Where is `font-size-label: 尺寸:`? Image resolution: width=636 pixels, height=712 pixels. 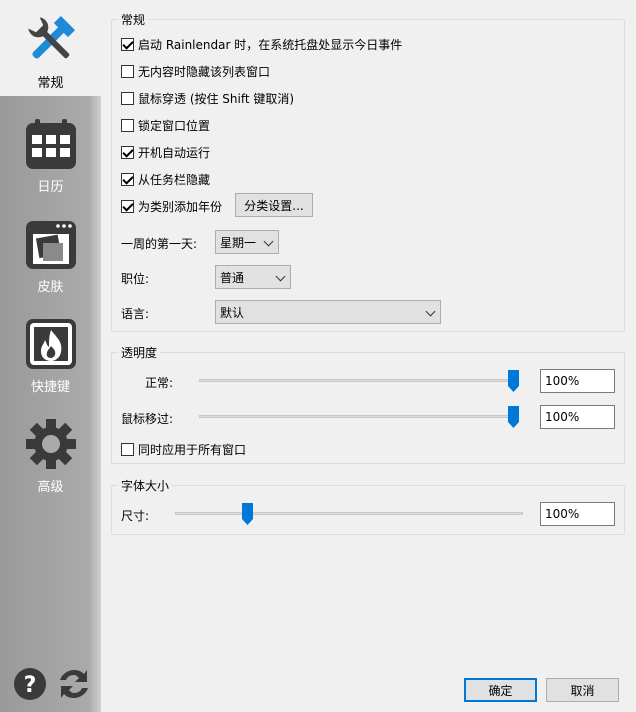
font-size-label: 尺寸: is located at coordinates (135, 516).